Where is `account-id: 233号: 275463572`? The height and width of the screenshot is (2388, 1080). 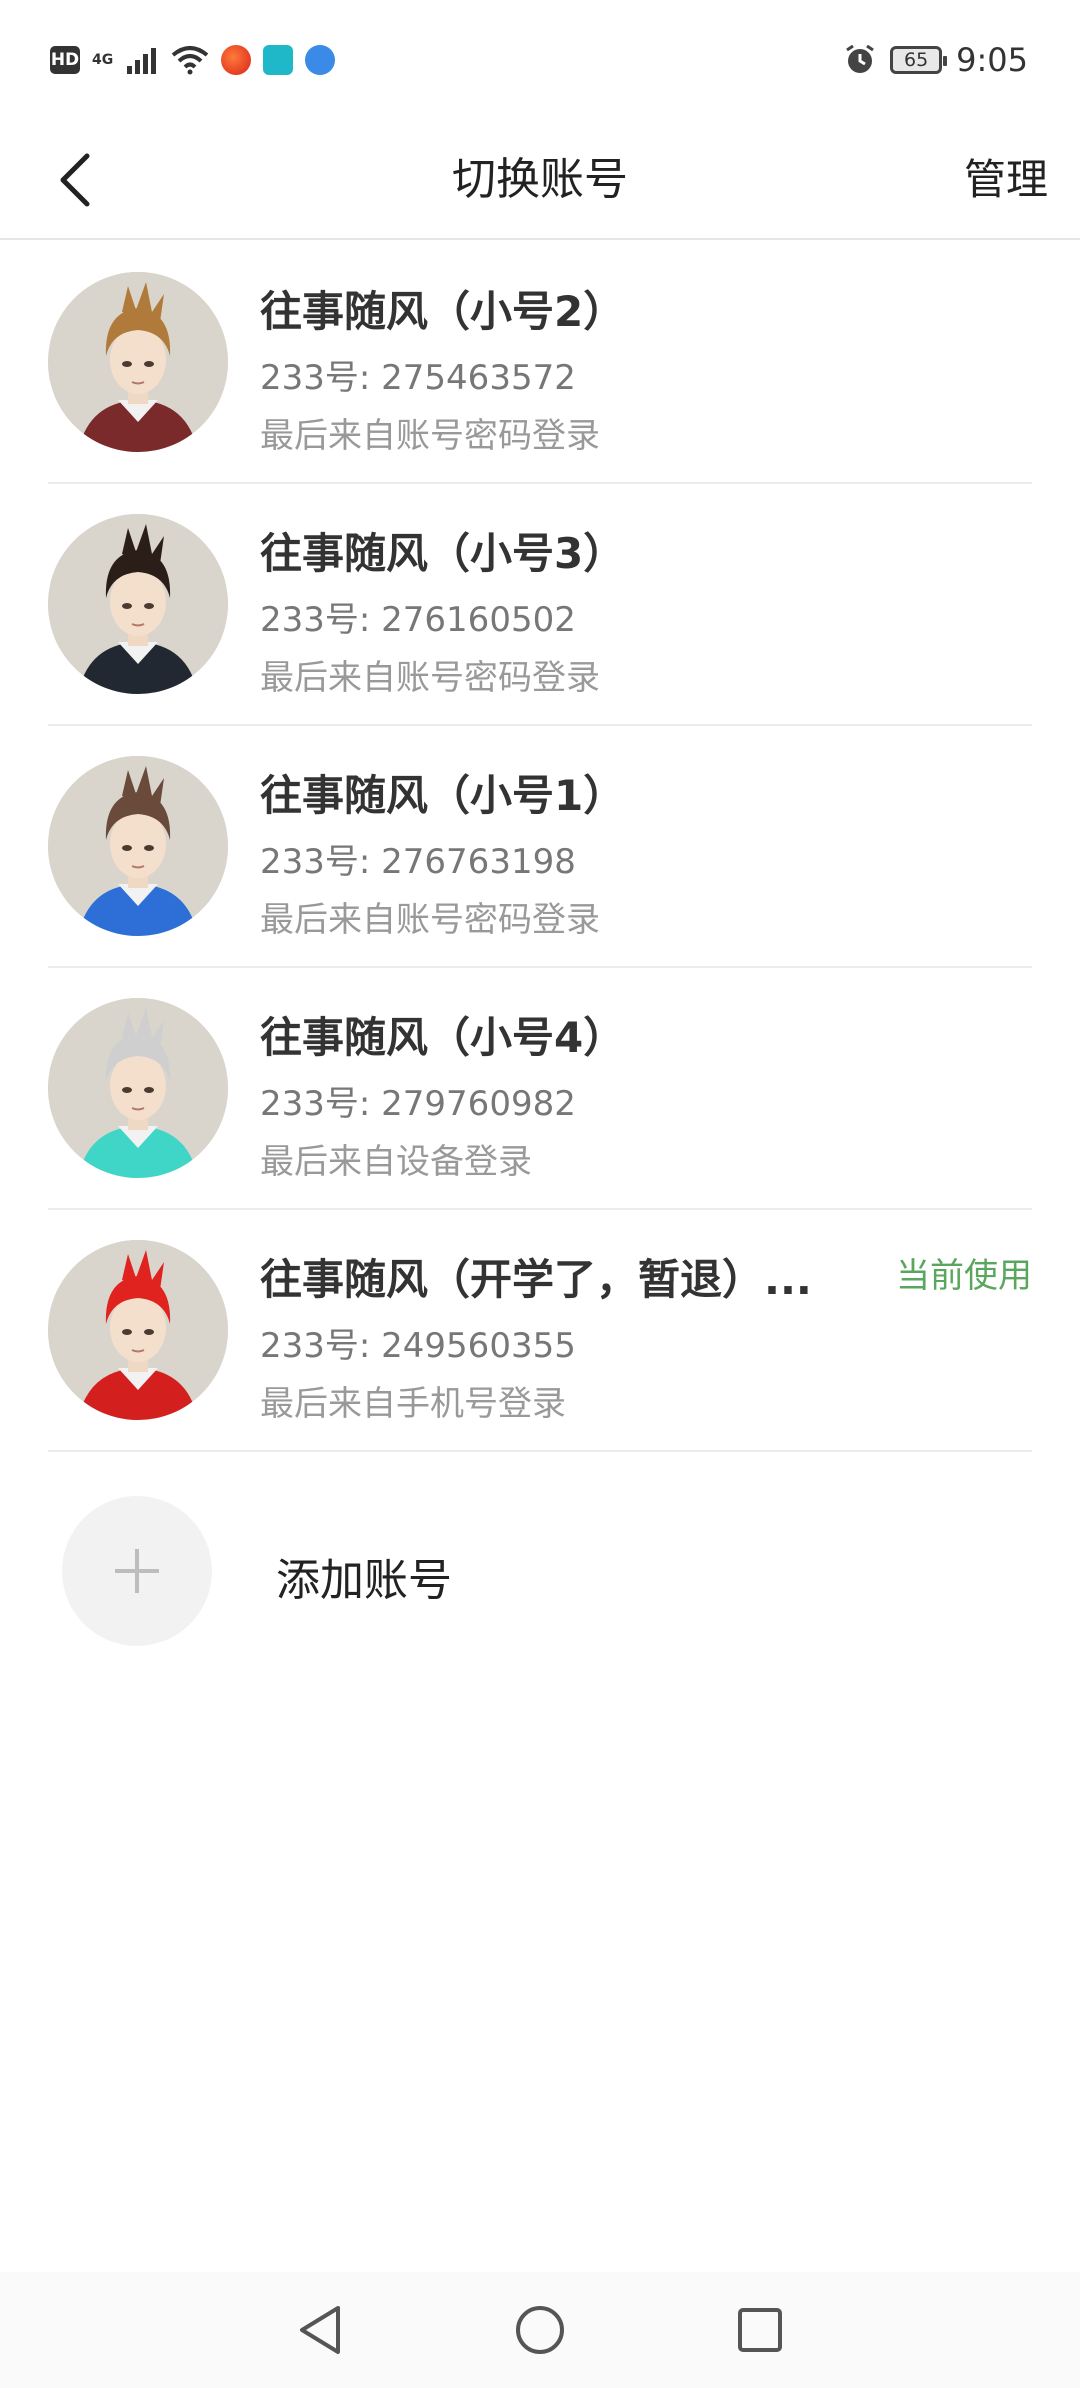
account-id: 233号: 275463572 is located at coordinates (418, 378).